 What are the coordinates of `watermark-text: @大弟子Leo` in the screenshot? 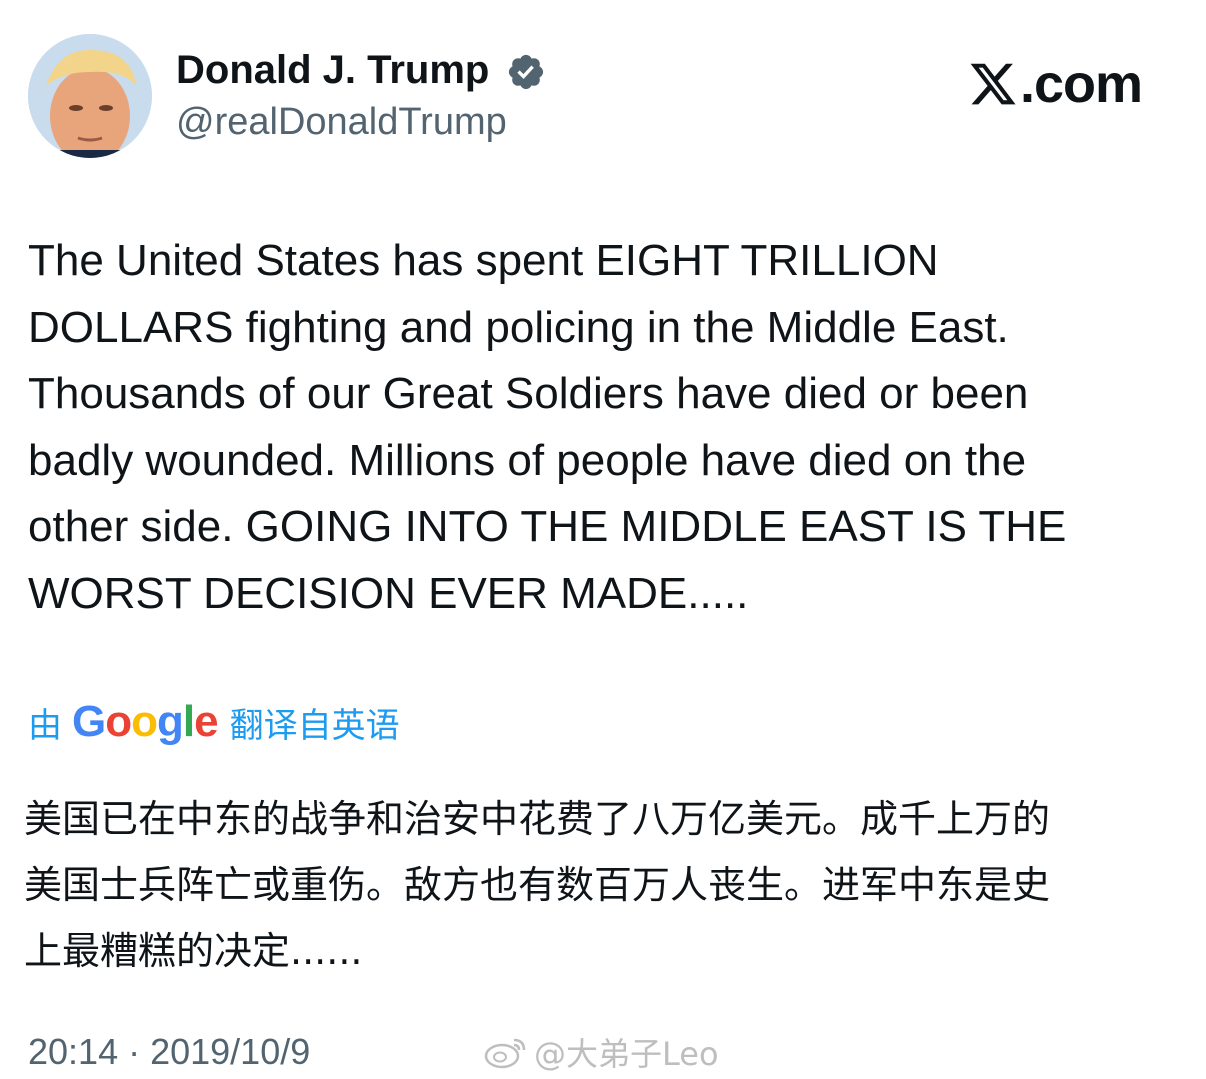 It's located at (626, 1054).